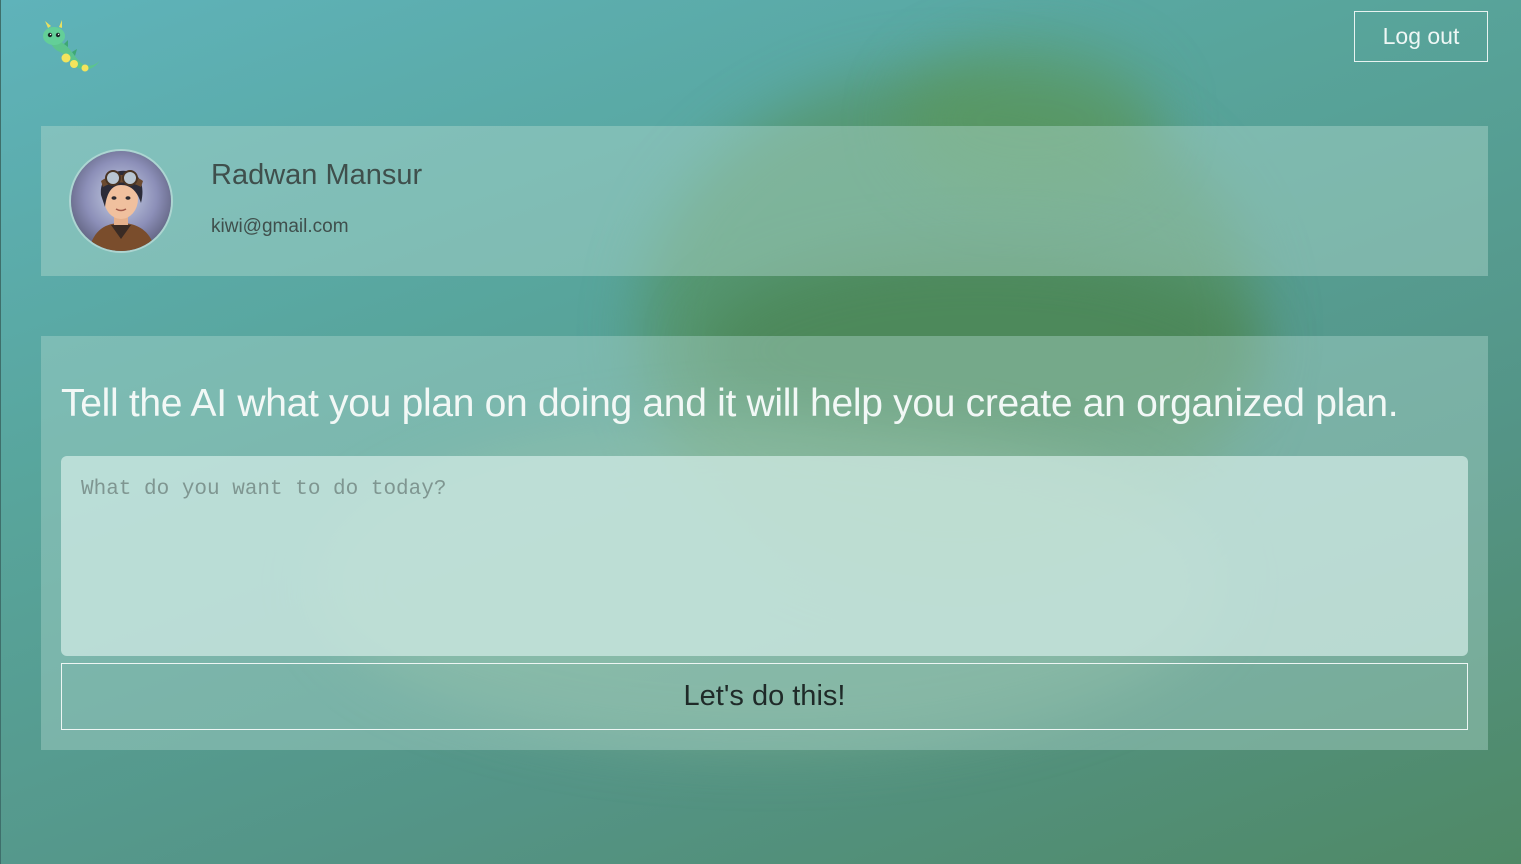  What do you see at coordinates (280, 226) in the screenshot?
I see `user-email: kiwi@gmail.com` at bounding box center [280, 226].